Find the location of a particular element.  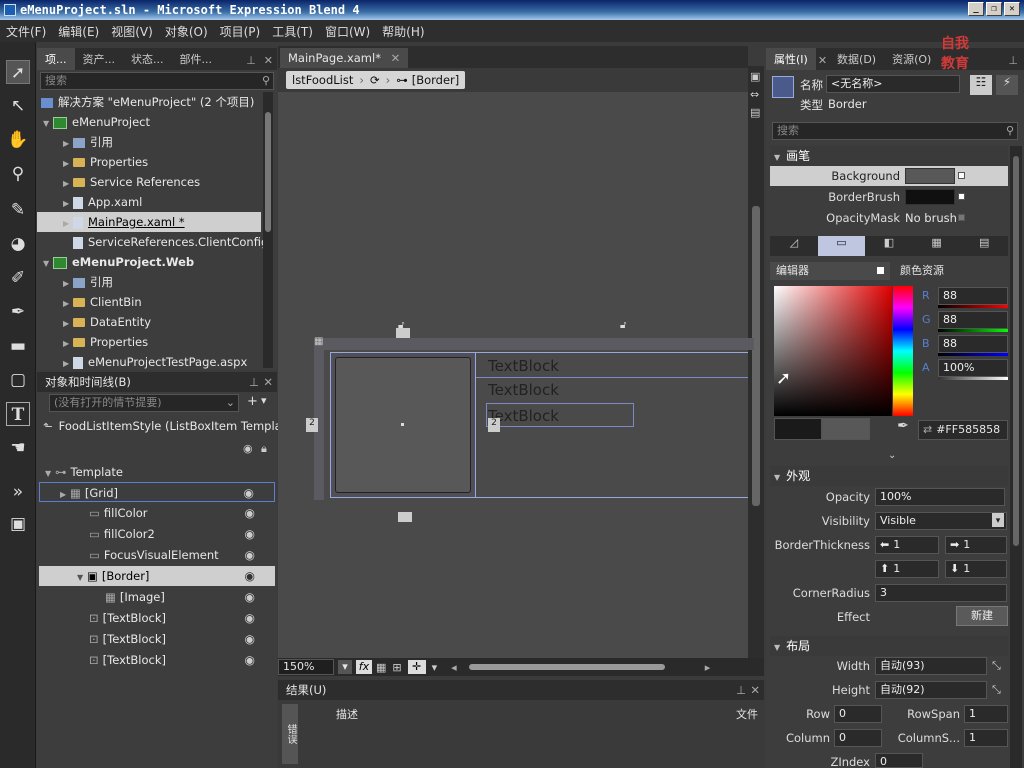

hue-slider is located at coordinates (903, 351).